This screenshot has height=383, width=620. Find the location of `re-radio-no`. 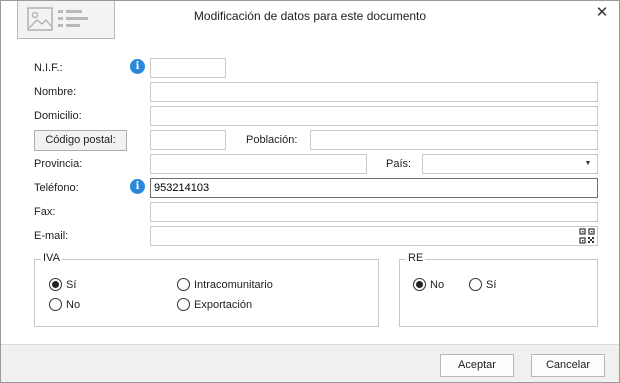

re-radio-no is located at coordinates (419, 284).